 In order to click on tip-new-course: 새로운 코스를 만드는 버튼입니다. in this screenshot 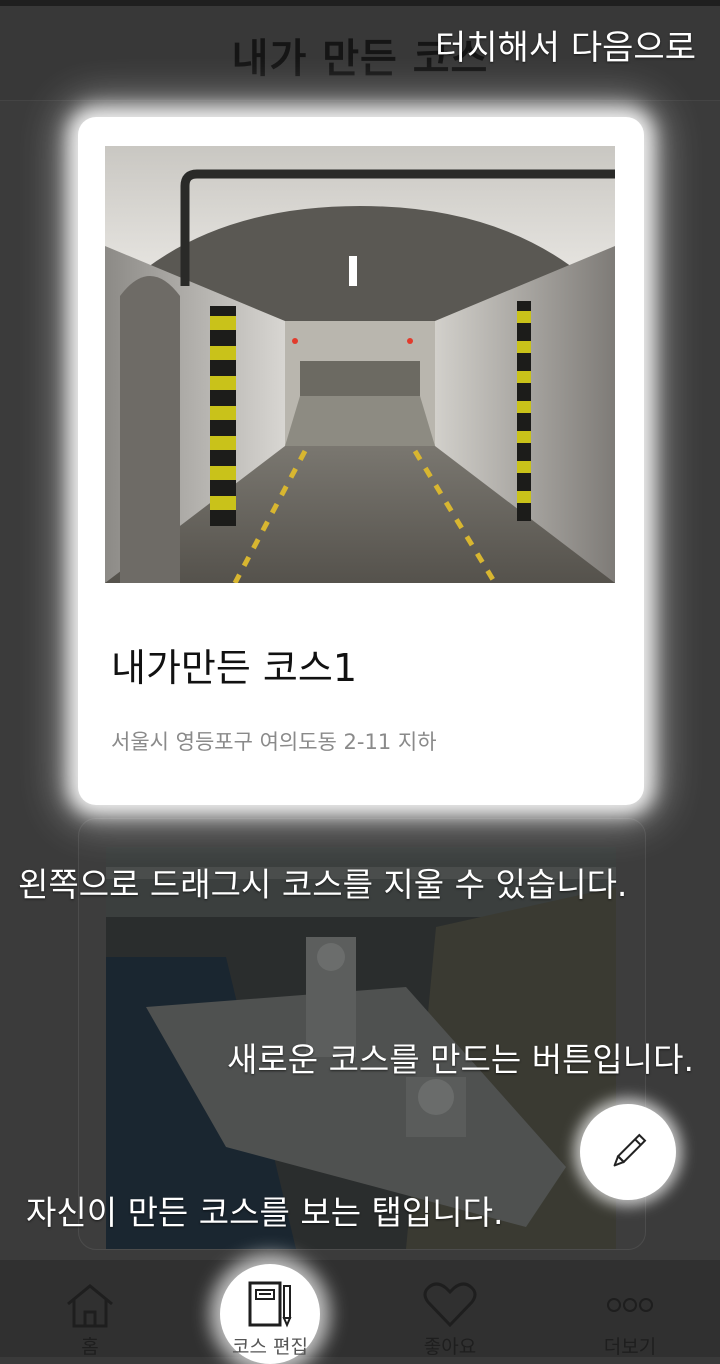, I will do `click(460, 1059)`.